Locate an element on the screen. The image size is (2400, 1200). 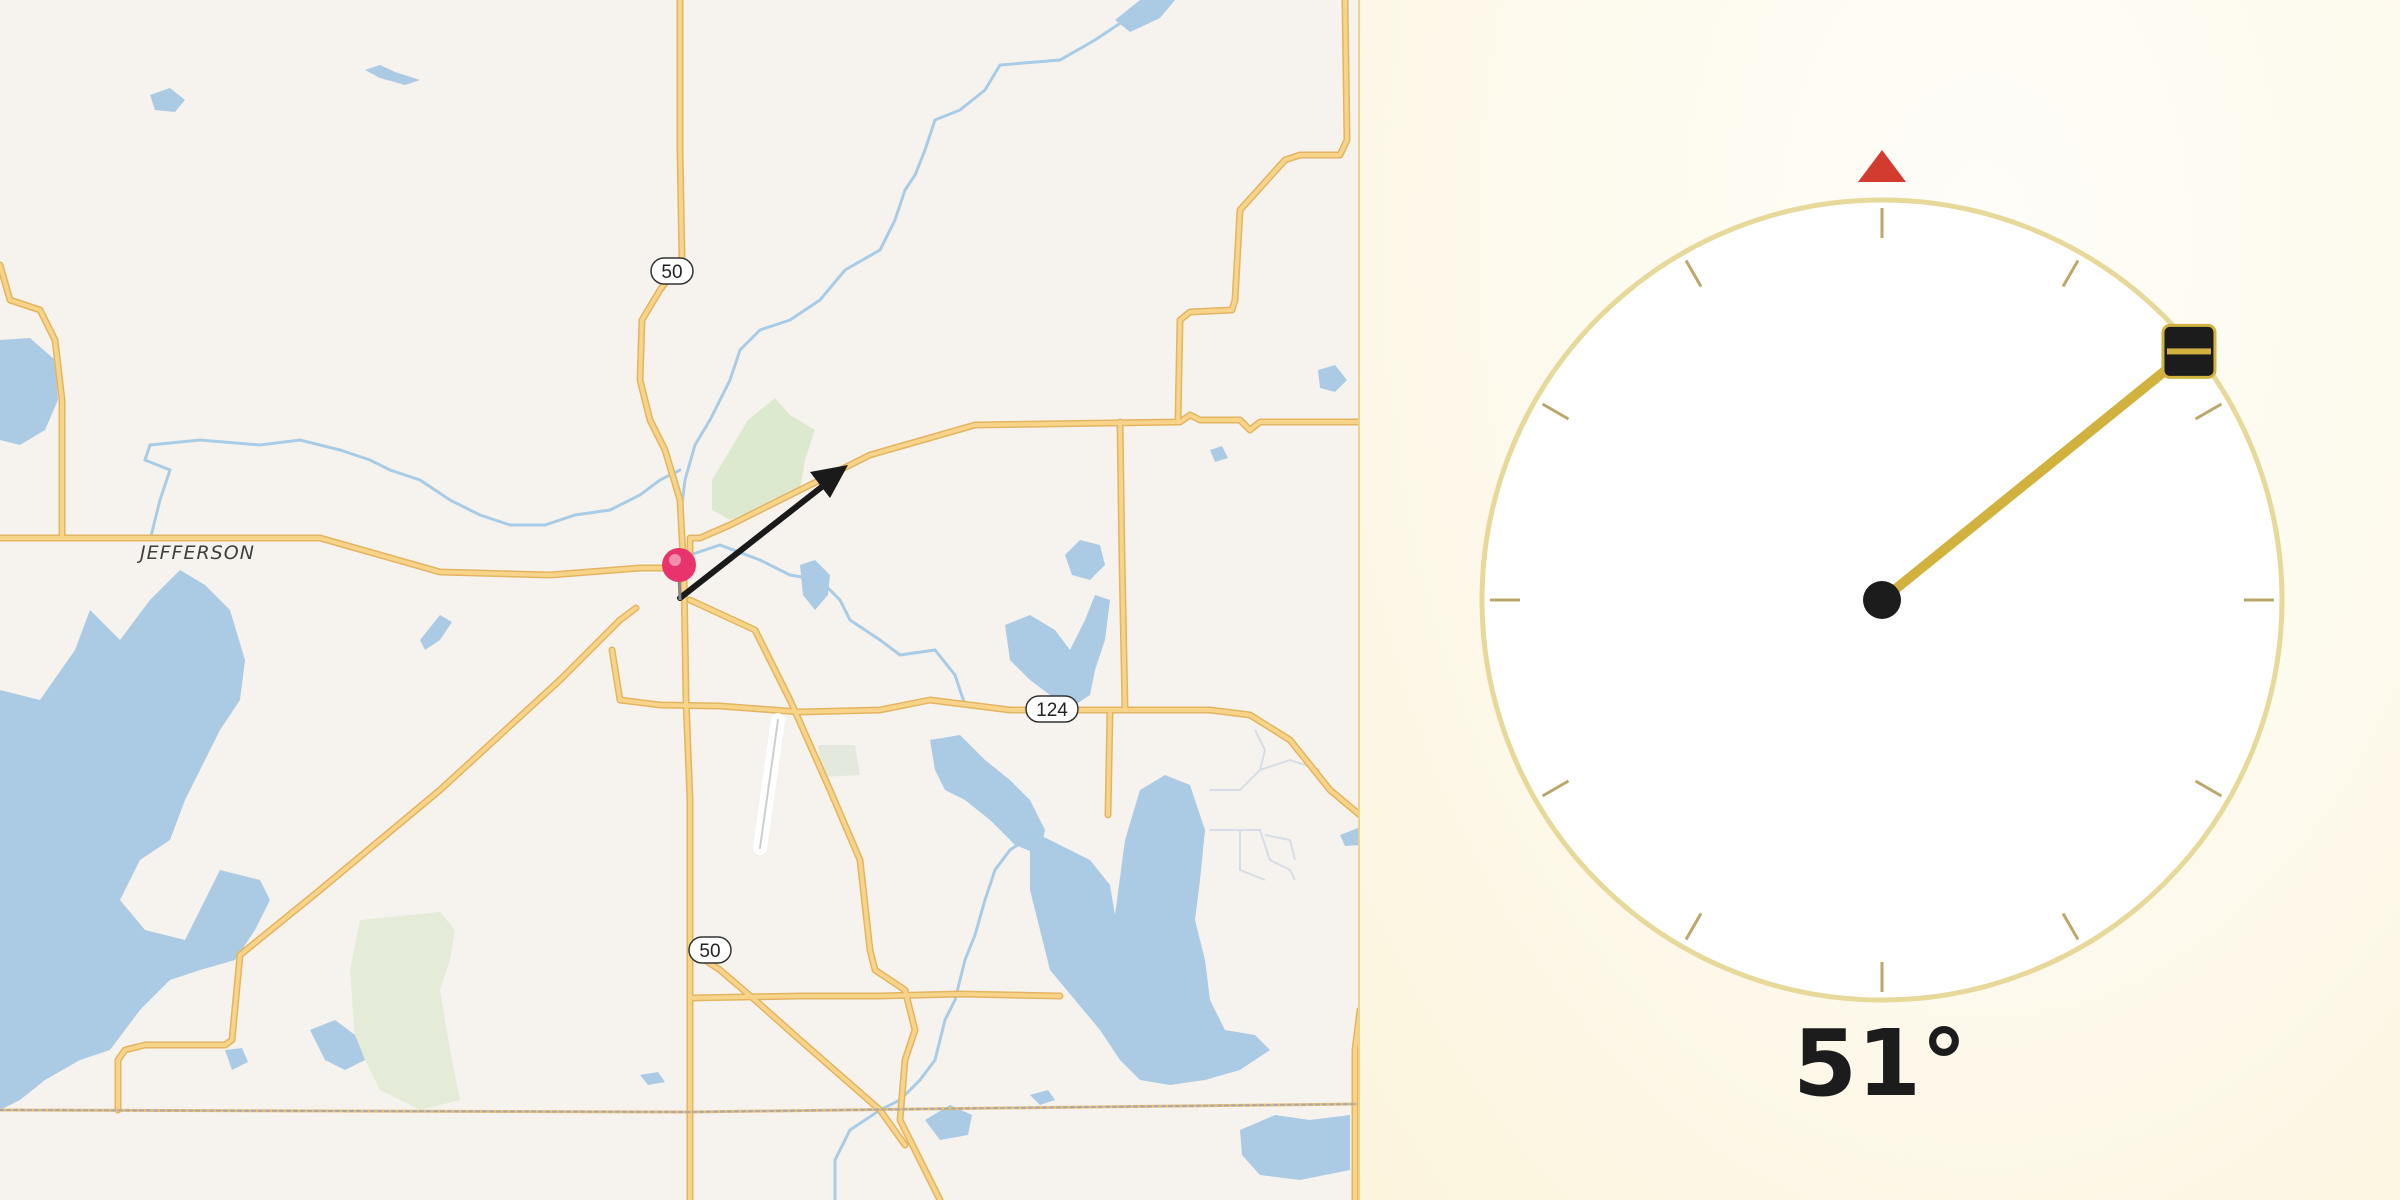
route-shield-50-north: 50 is located at coordinates (672, 271).